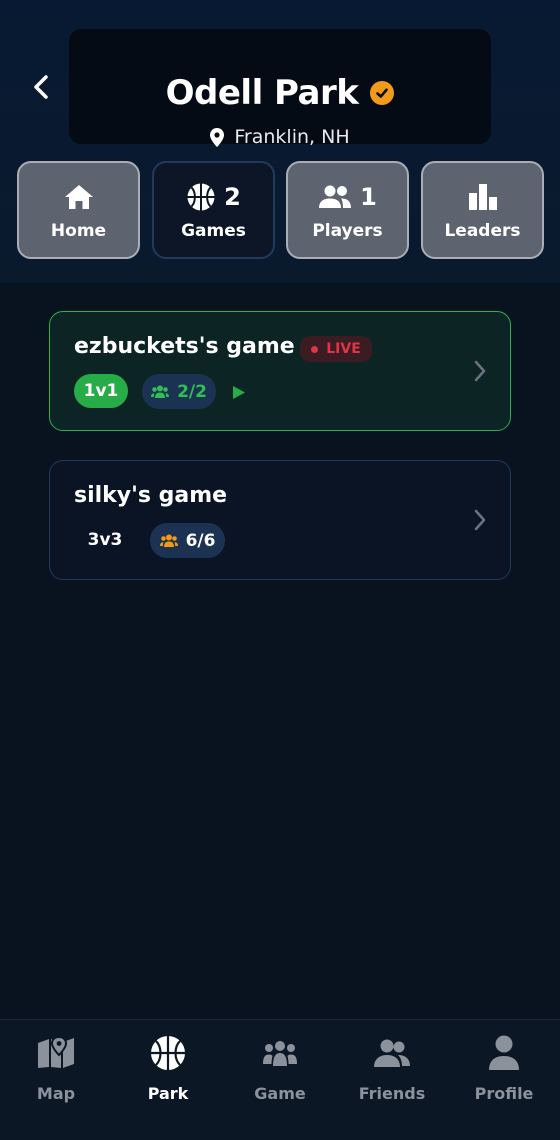  I want to click on chevron-left-icon, so click(41, 87).